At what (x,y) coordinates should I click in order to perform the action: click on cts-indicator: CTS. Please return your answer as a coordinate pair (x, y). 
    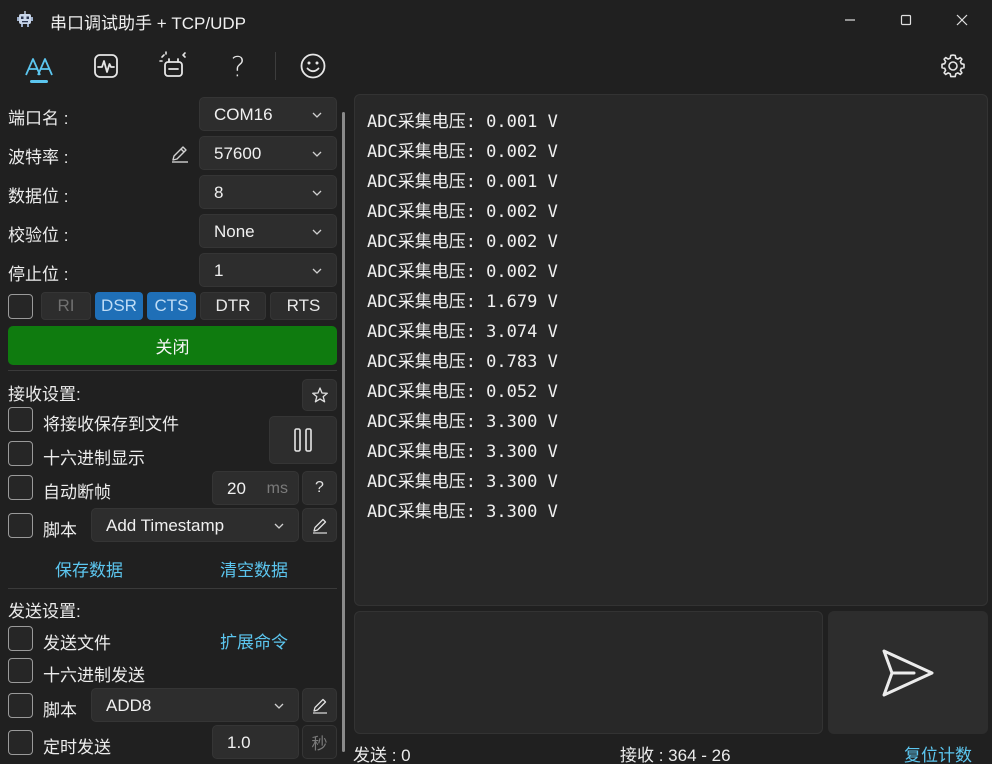
    Looking at the image, I should click on (171, 306).